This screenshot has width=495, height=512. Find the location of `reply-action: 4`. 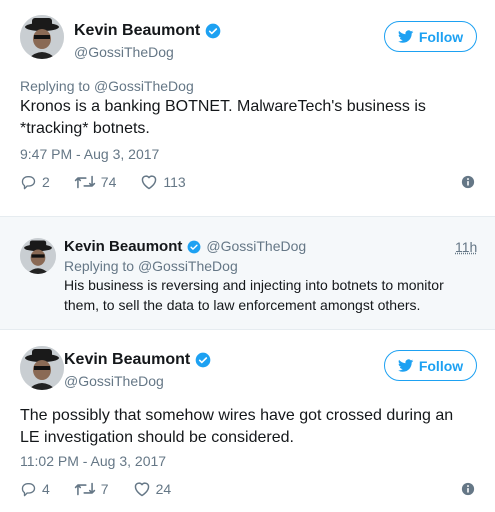

reply-action: 4 is located at coordinates (35, 489).